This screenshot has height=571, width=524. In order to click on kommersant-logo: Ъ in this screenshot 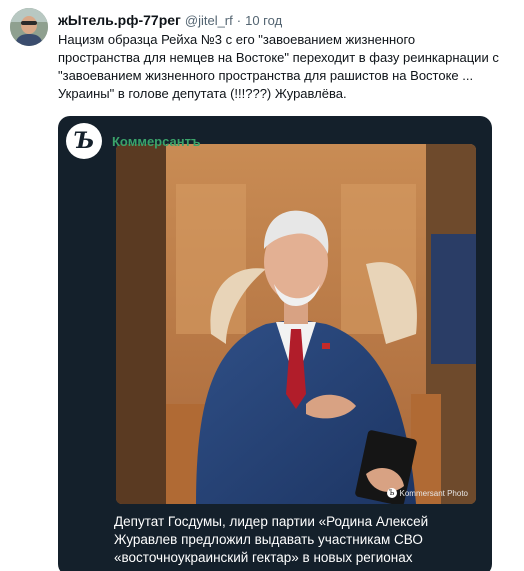, I will do `click(84, 141)`.